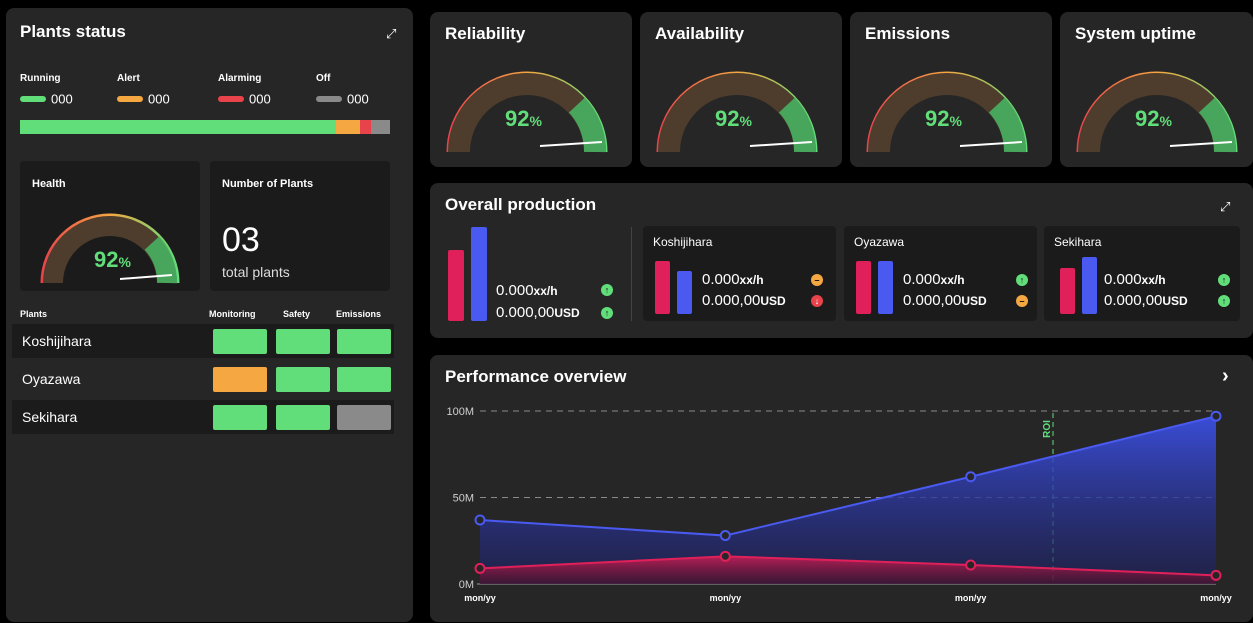 Image resolution: width=1253 pixels, height=623 pixels. I want to click on kpi-card-emissions: Emissions 92%, so click(951, 89).